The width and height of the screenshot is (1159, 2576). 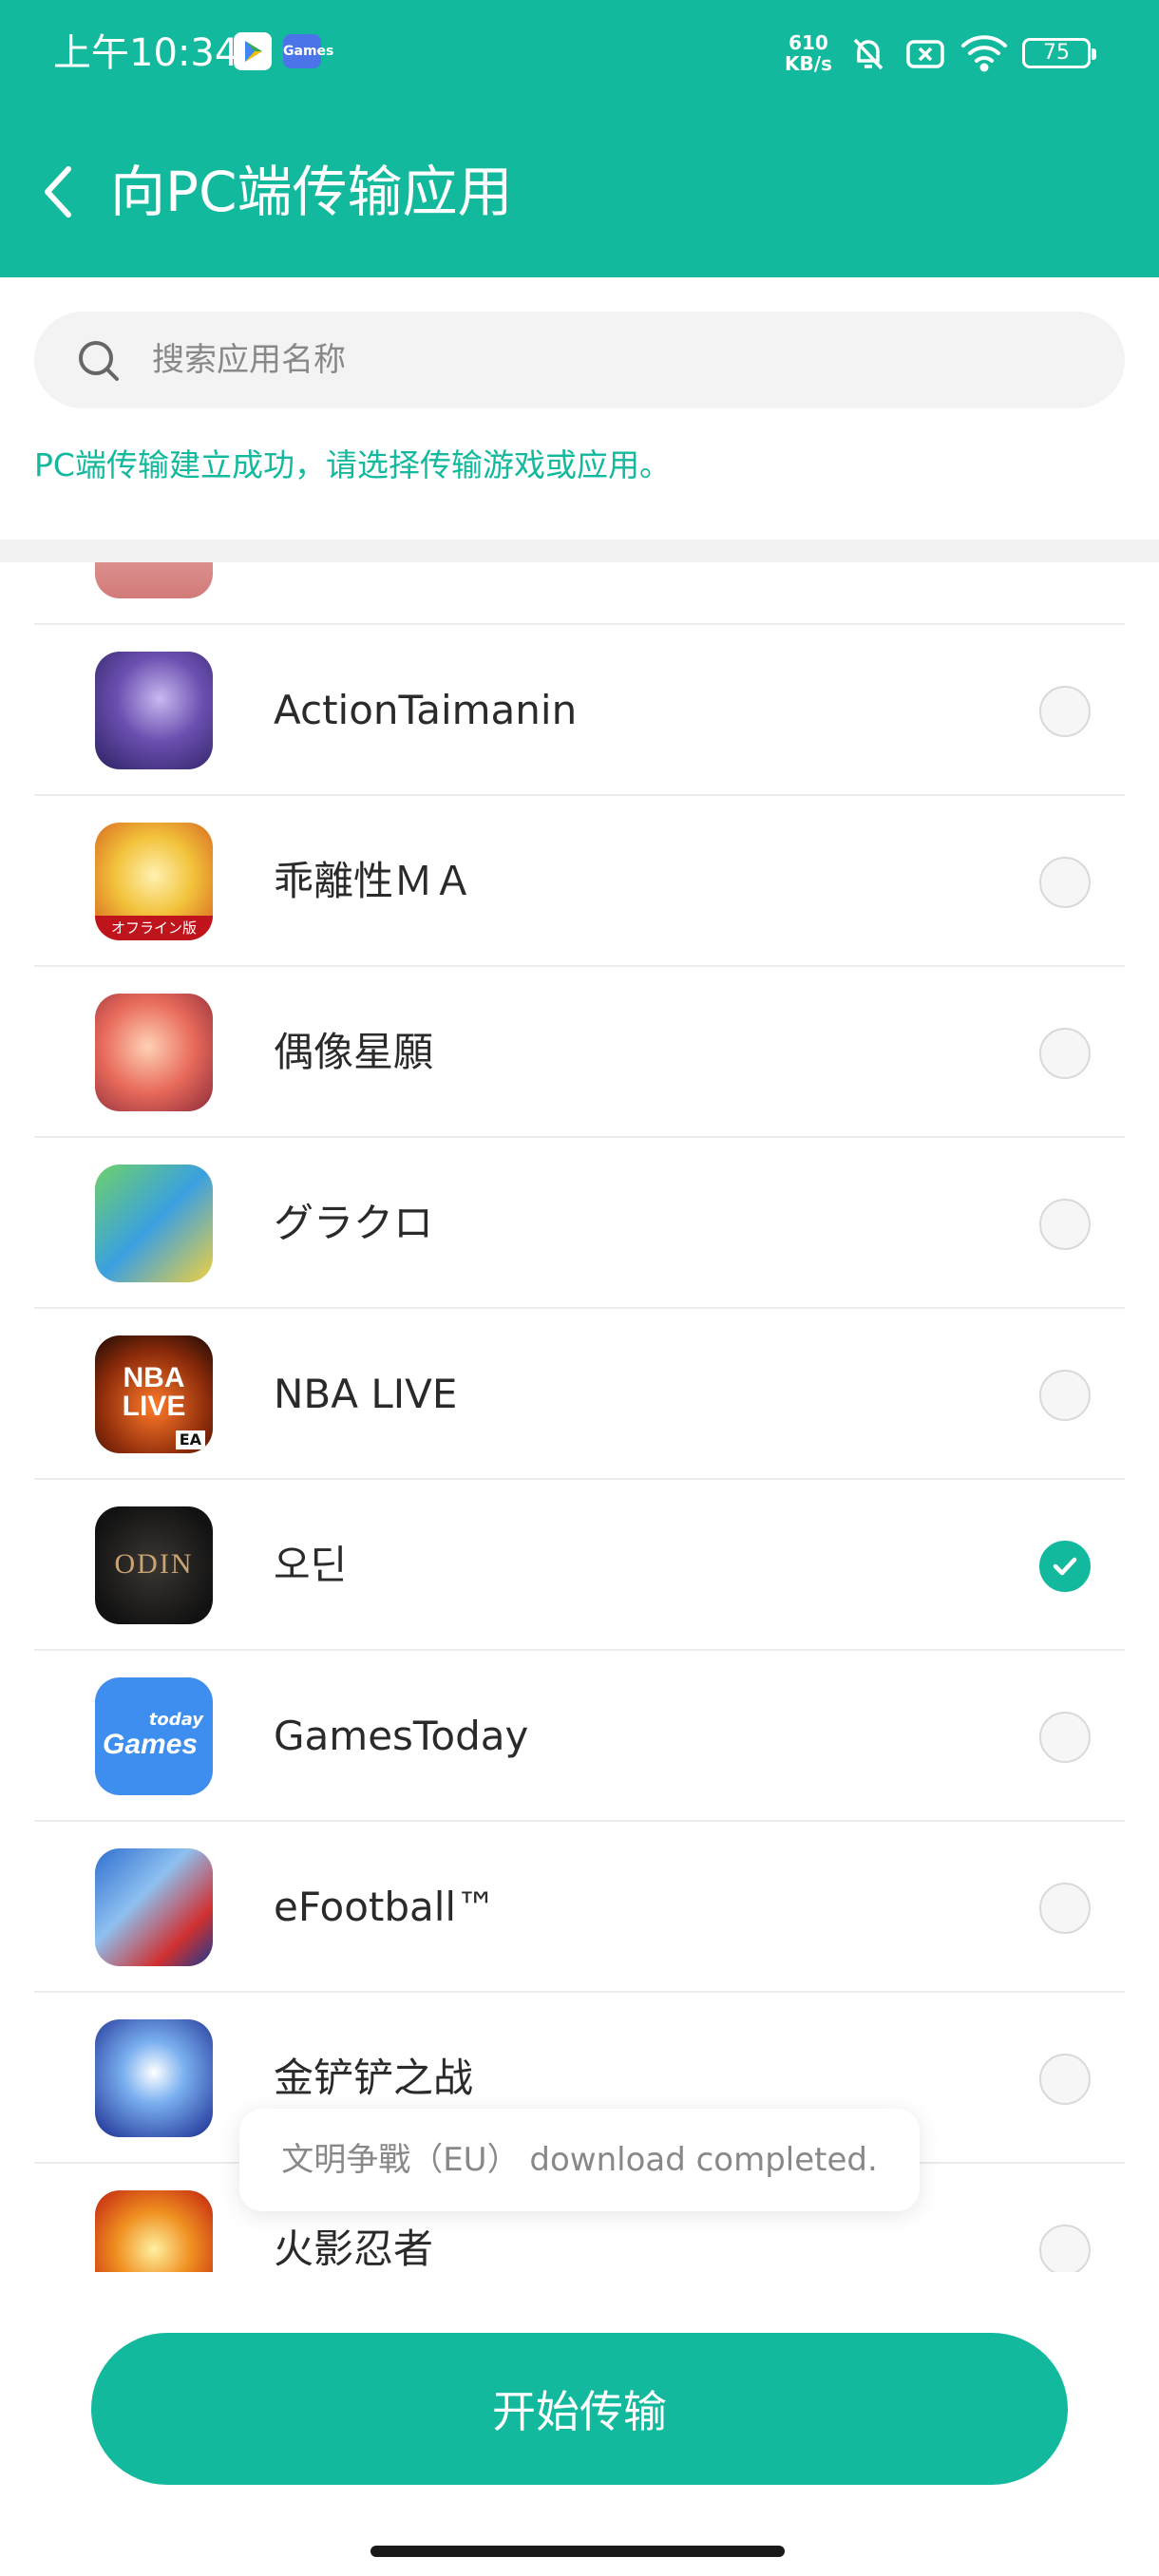 What do you see at coordinates (146, 53) in the screenshot?
I see `status-time: 上午10:34` at bounding box center [146, 53].